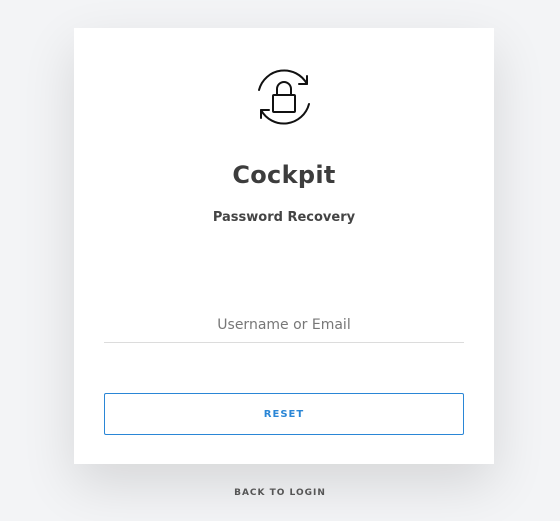  I want to click on app-title: Cockpit, so click(284, 175).